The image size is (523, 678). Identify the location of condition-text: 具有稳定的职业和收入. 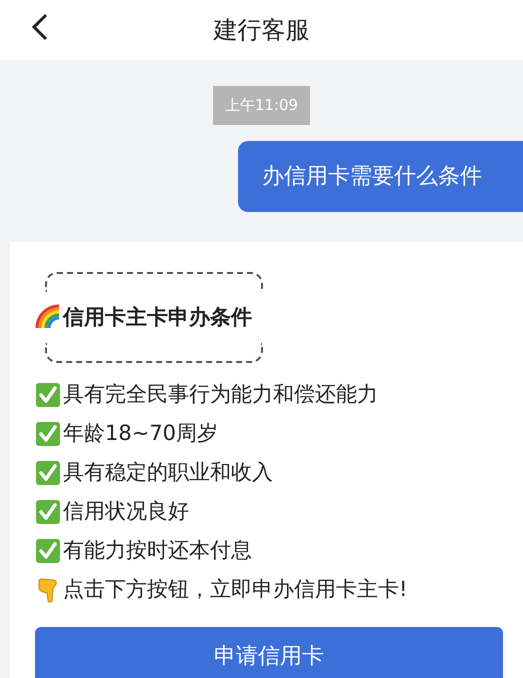
(168, 472).